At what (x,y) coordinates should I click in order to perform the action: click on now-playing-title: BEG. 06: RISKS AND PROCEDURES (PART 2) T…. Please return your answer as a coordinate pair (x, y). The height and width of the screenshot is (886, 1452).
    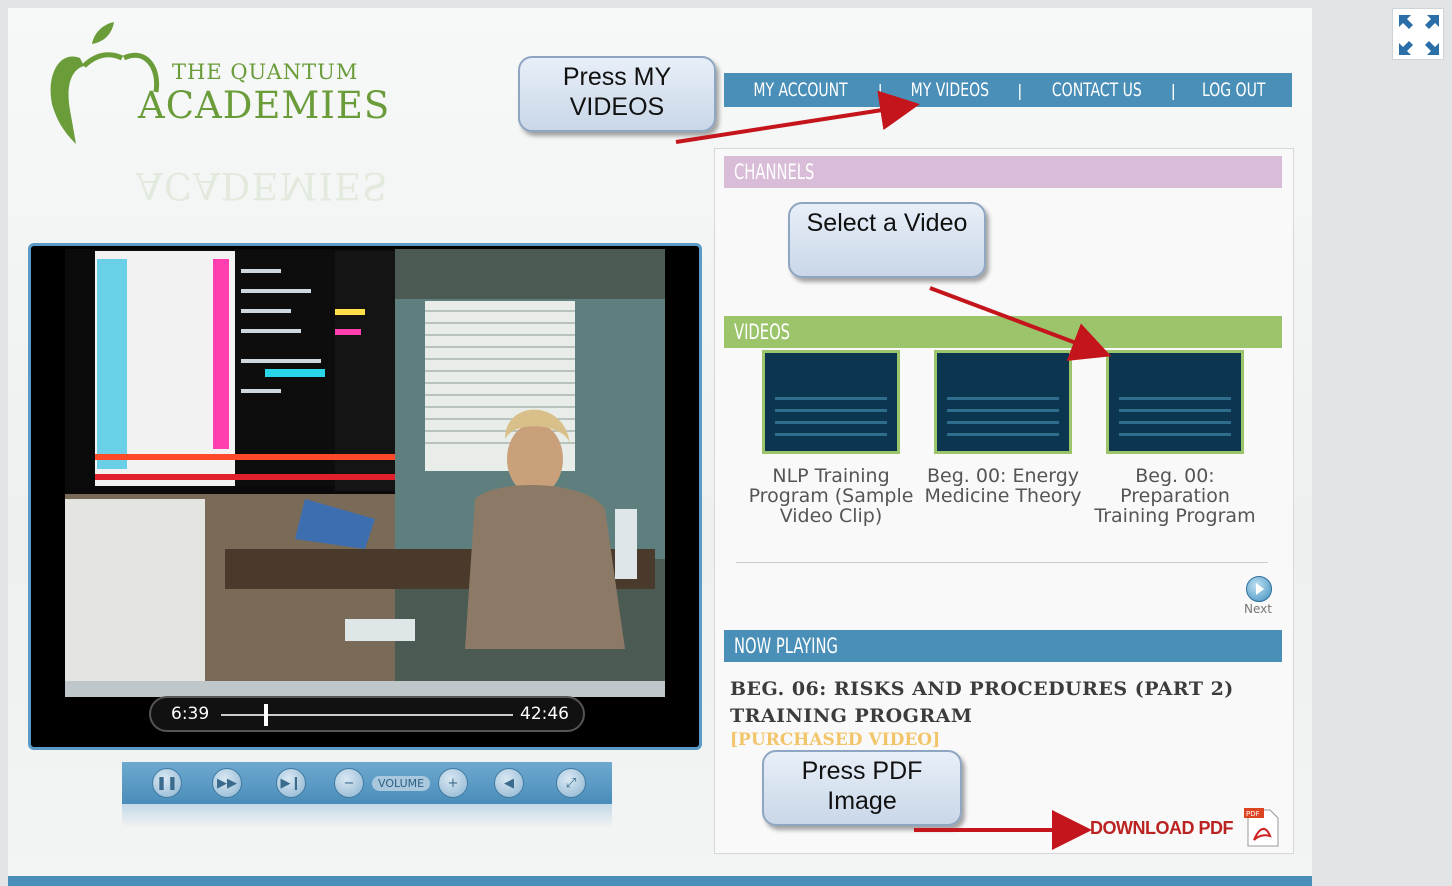
    Looking at the image, I should click on (982, 702).